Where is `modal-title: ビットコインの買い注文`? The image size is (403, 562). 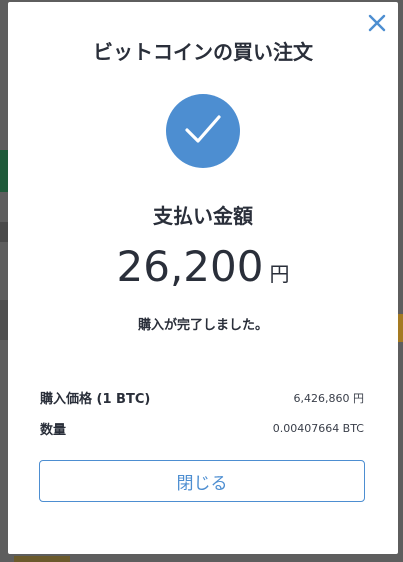 modal-title: ビットコインの買い注文 is located at coordinates (203, 52).